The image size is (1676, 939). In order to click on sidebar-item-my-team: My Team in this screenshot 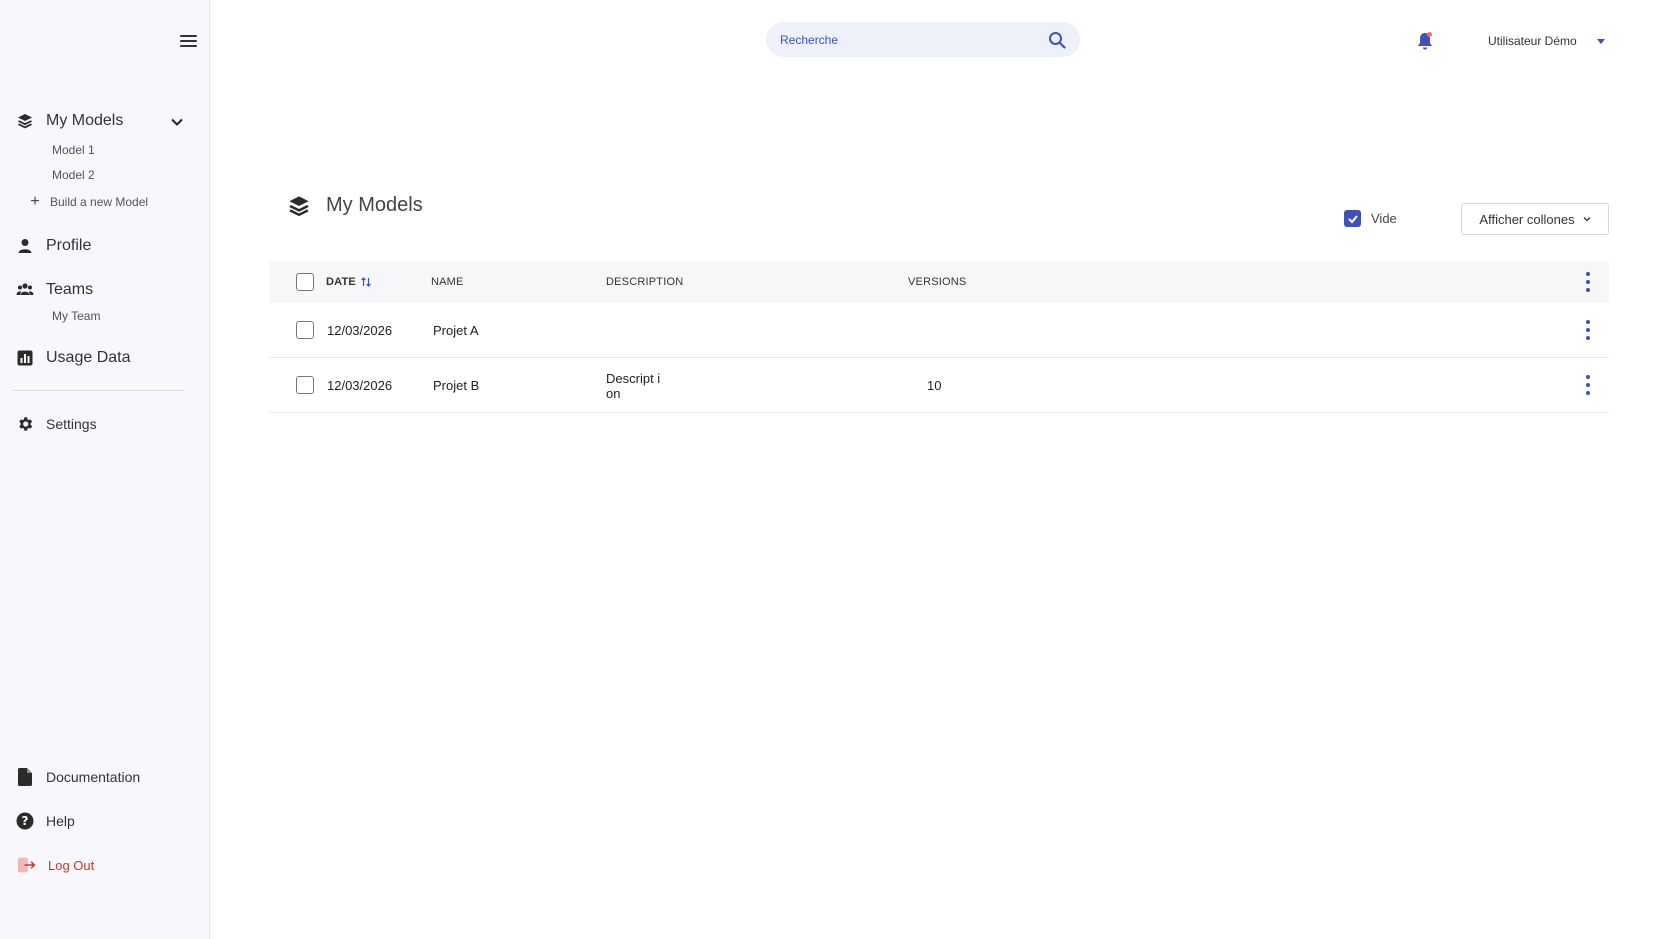, I will do `click(76, 316)`.